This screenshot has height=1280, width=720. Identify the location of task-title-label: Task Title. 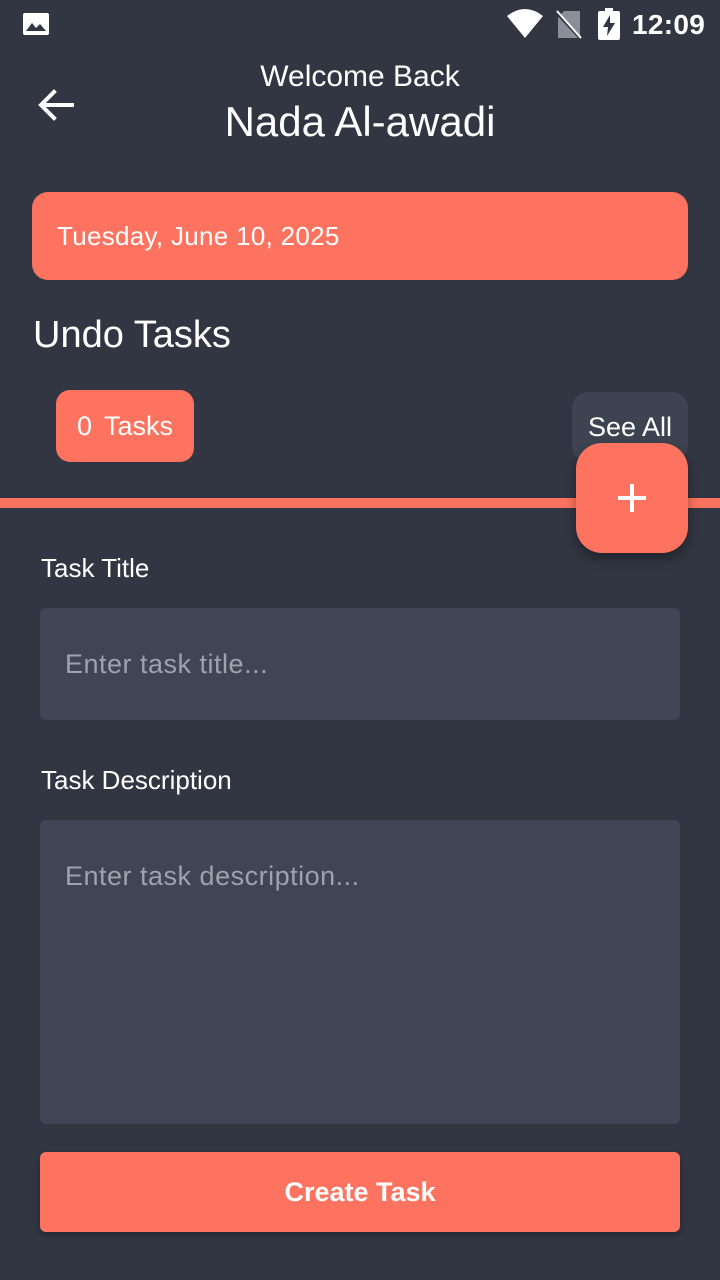
(95, 568).